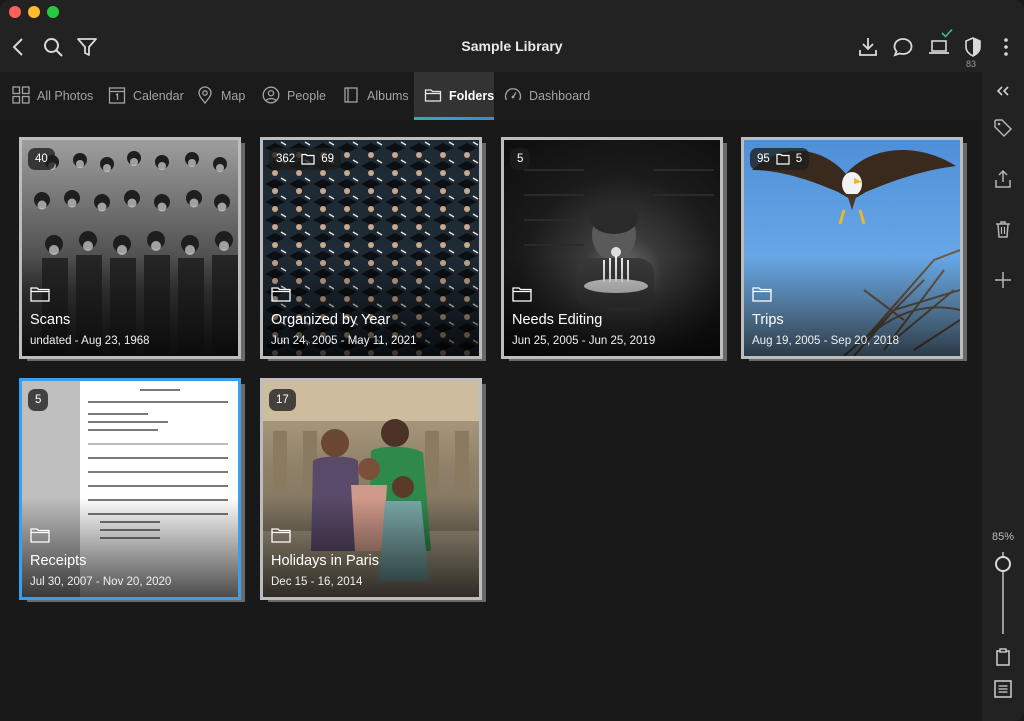 This screenshot has width=1024, height=721. I want to click on folder-title: Organized by Year, so click(331, 320).